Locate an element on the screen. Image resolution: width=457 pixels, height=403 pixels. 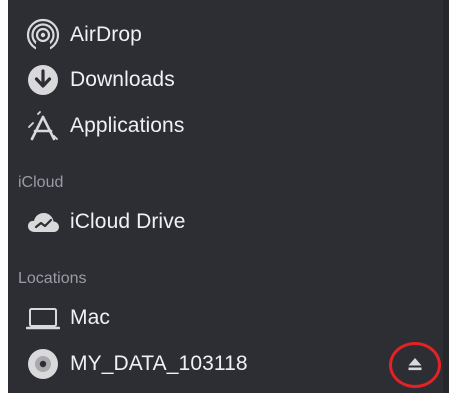
sidebar-item-my-data-disk: MY_DATA_103118 is located at coordinates (137, 364).